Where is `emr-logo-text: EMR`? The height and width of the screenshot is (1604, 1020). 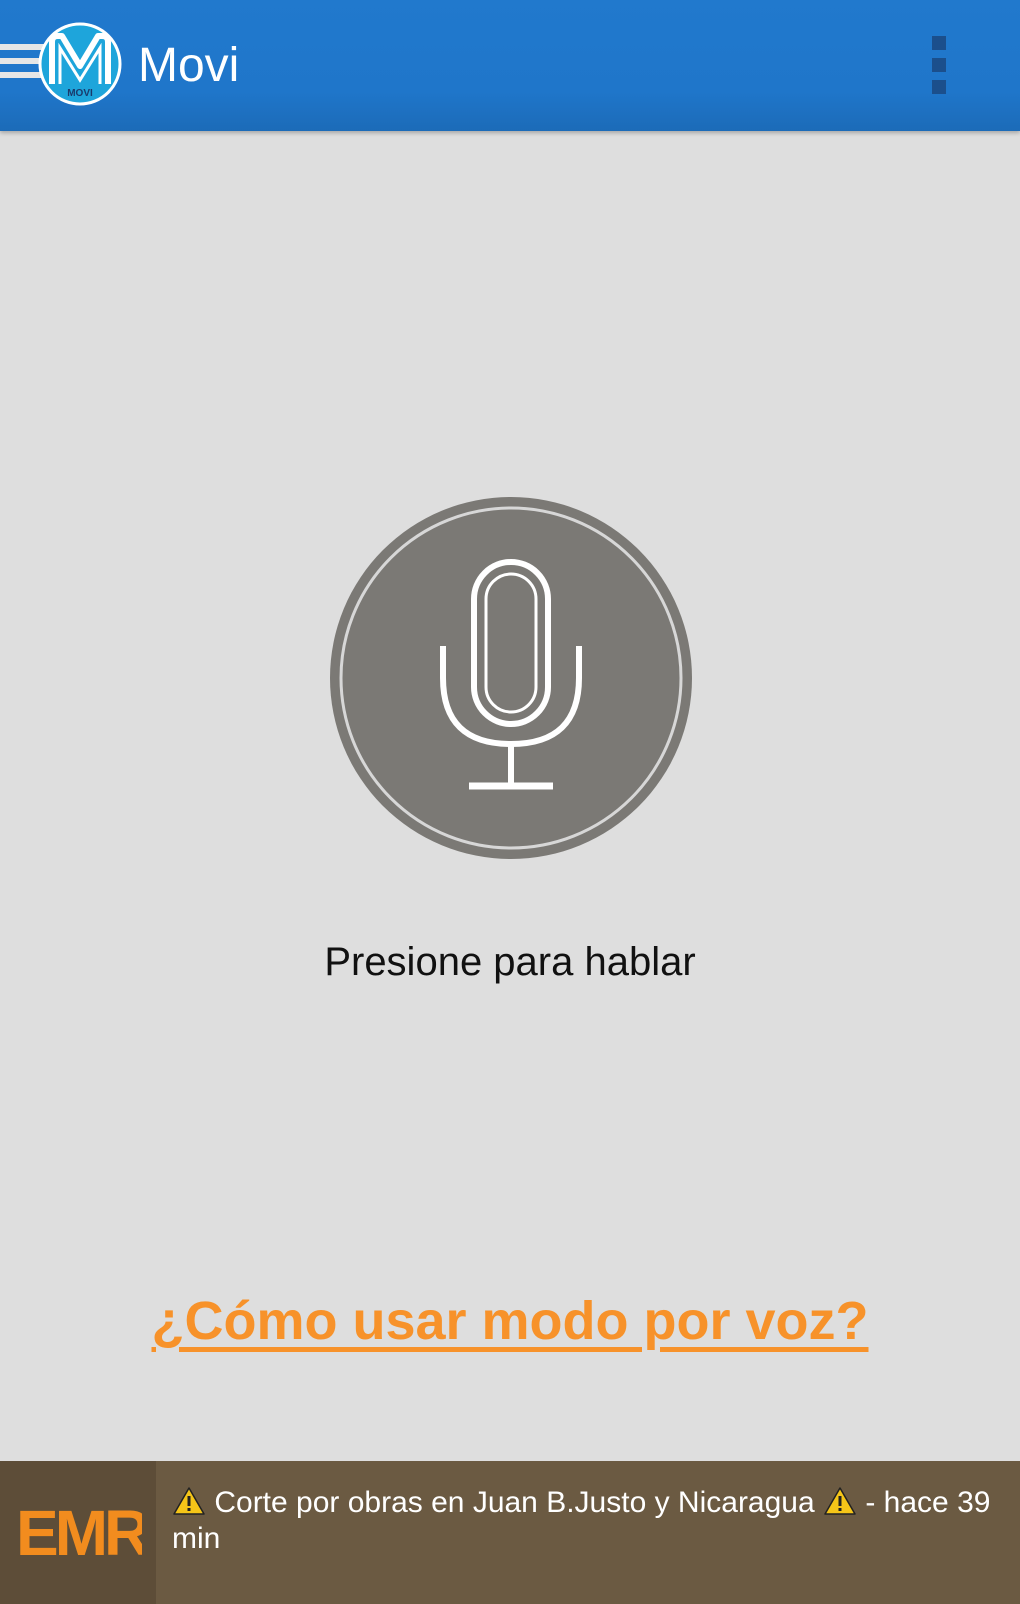 emr-logo-text: EMR is located at coordinates (79, 1532).